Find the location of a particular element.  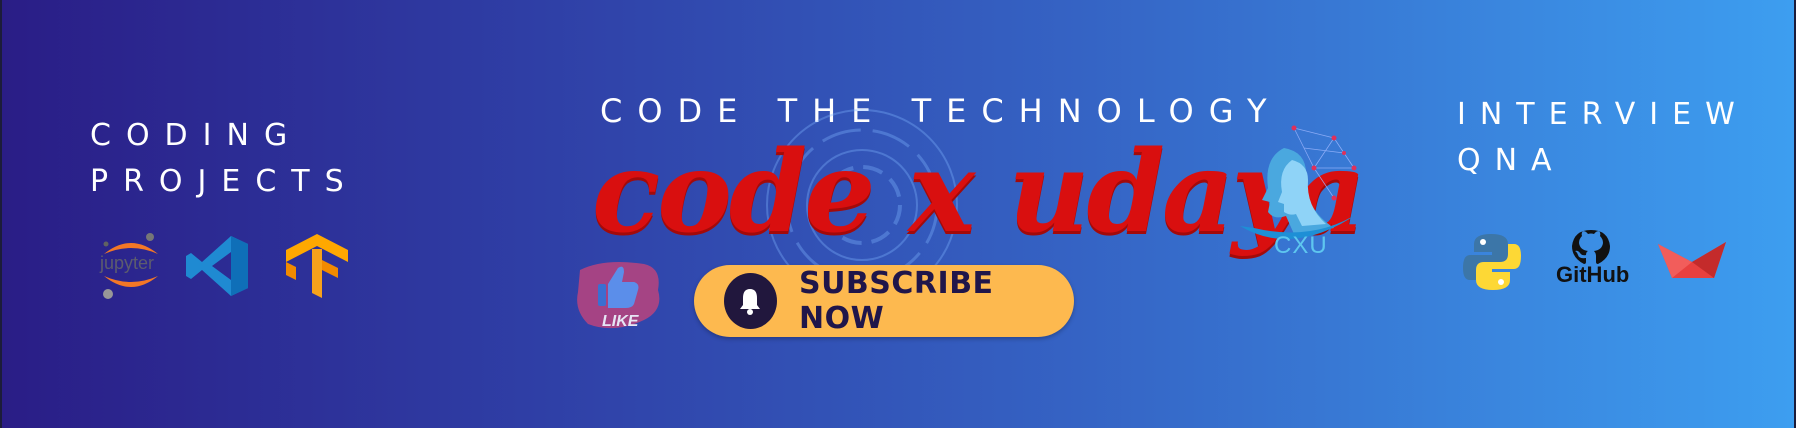

like-sticker-label: LIKE is located at coordinates (621, 321).